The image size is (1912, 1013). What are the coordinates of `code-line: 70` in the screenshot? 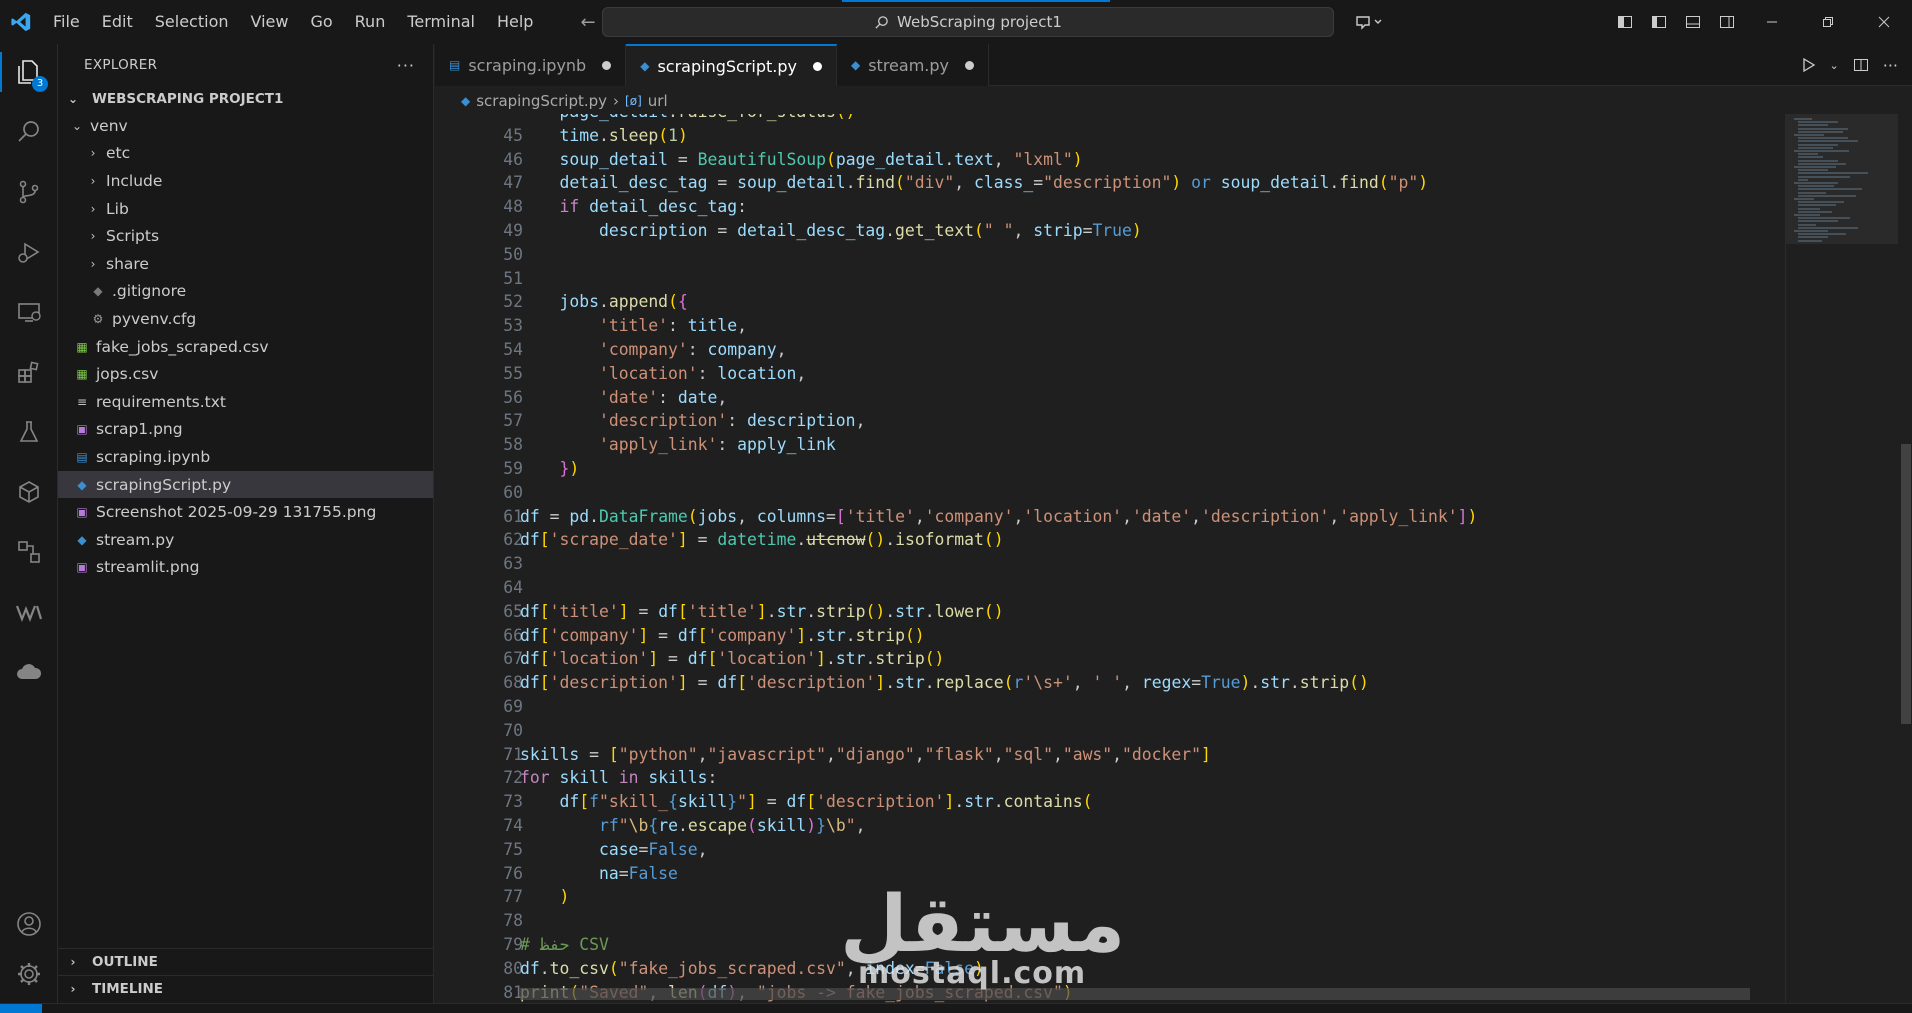 It's located at (1110, 731).